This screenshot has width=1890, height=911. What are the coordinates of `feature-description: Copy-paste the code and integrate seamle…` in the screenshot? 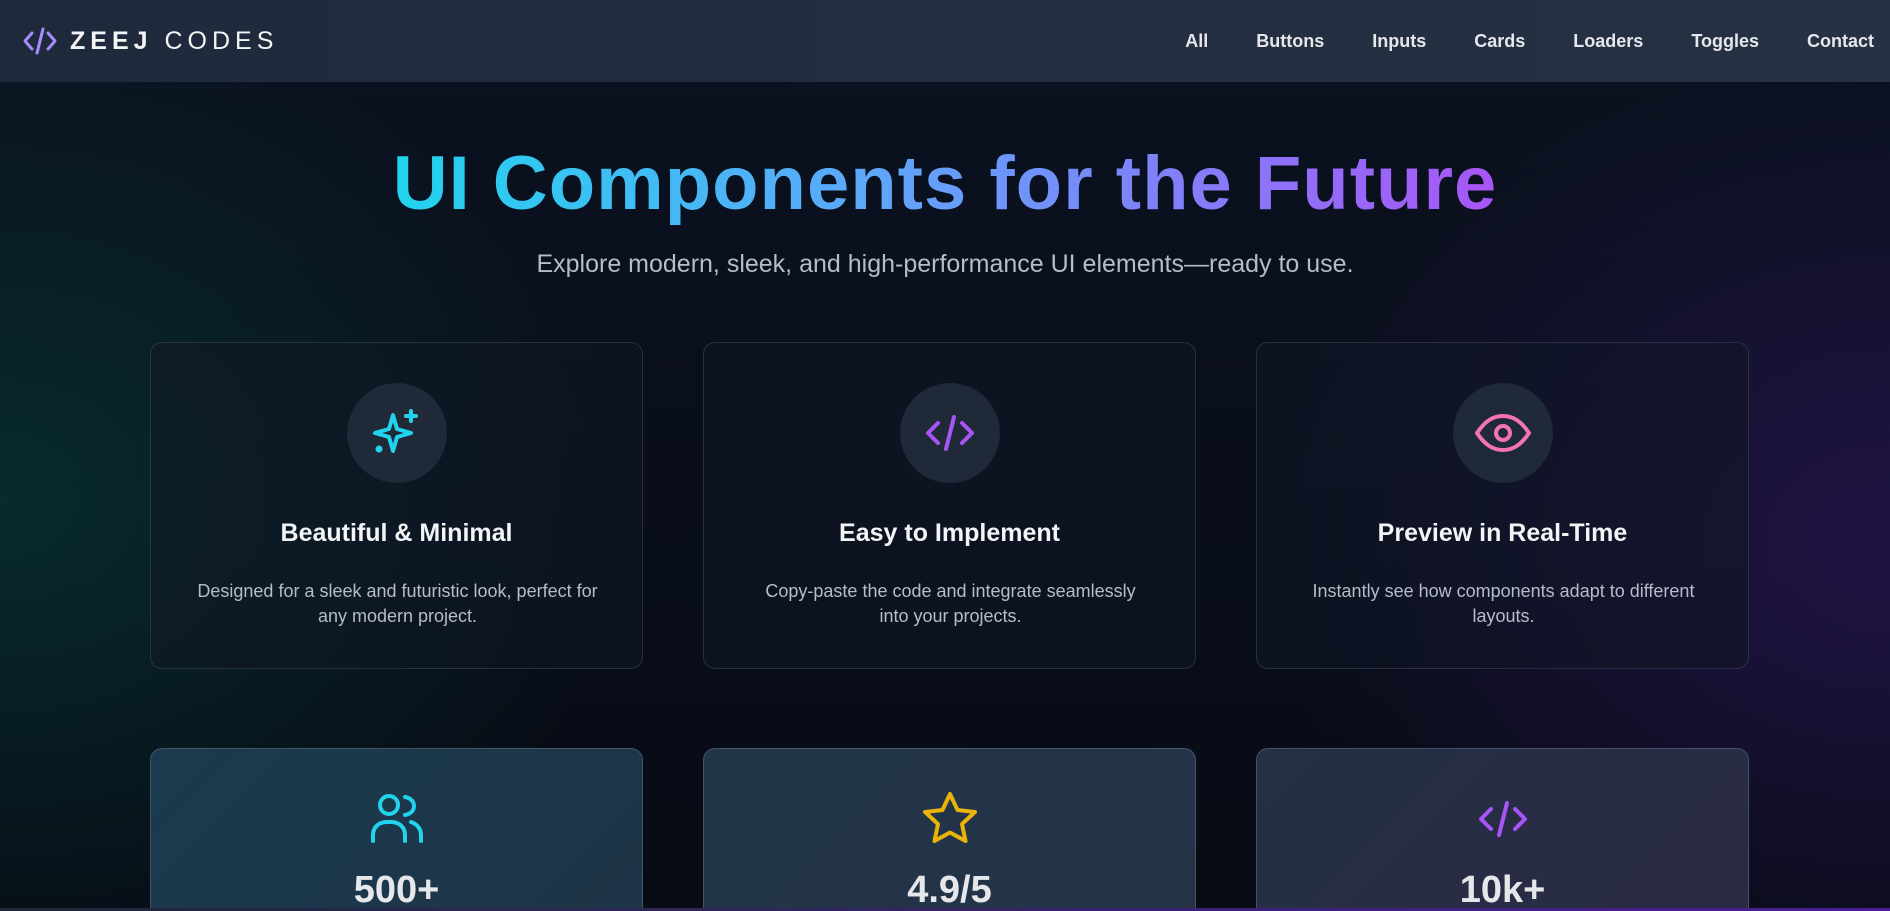 It's located at (950, 603).